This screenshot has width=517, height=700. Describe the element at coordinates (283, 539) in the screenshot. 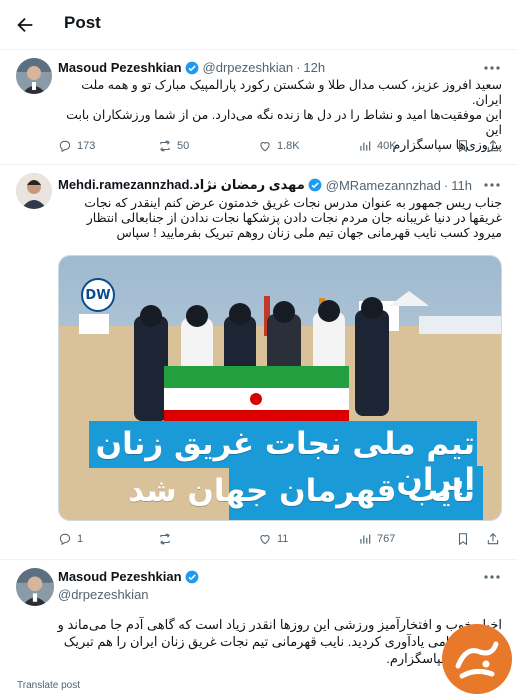

I see `like-count: 11` at that location.